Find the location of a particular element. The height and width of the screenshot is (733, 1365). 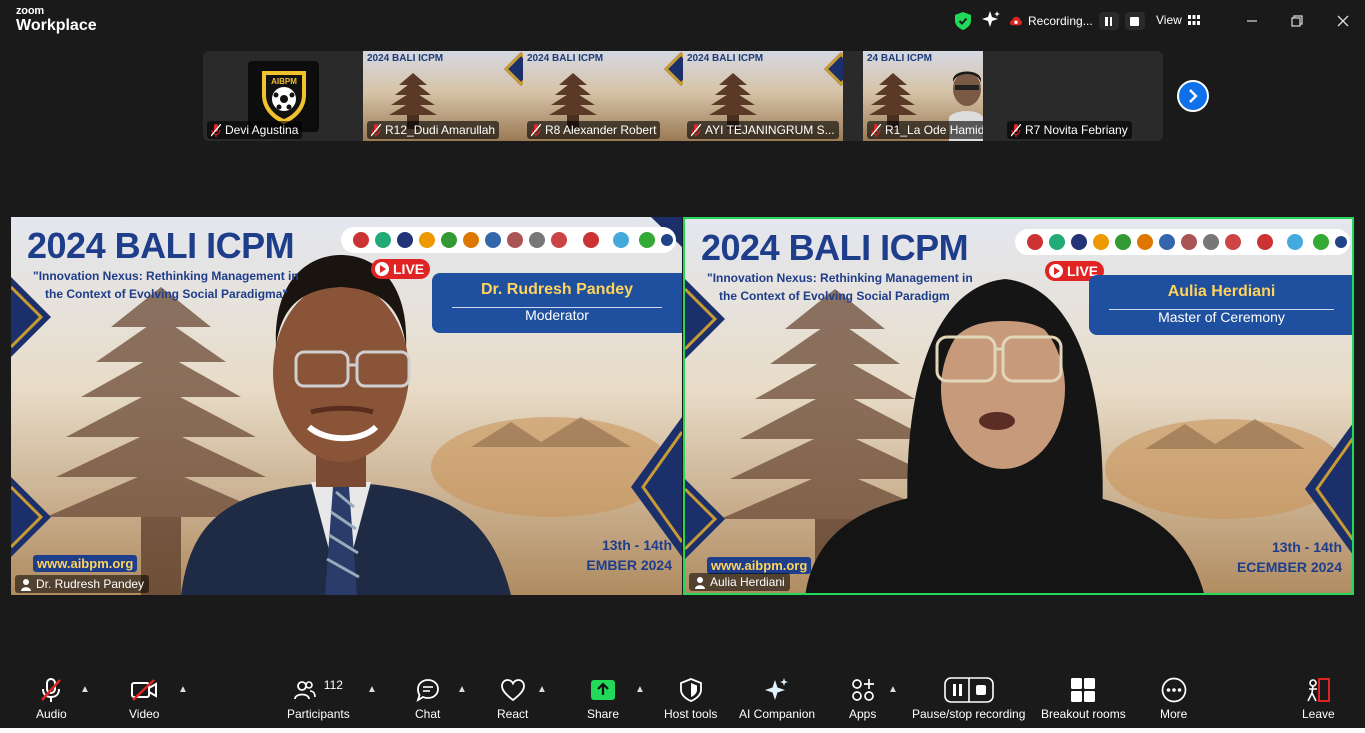

participant-name: Dr. Rudresh Pandey is located at coordinates (90, 584).